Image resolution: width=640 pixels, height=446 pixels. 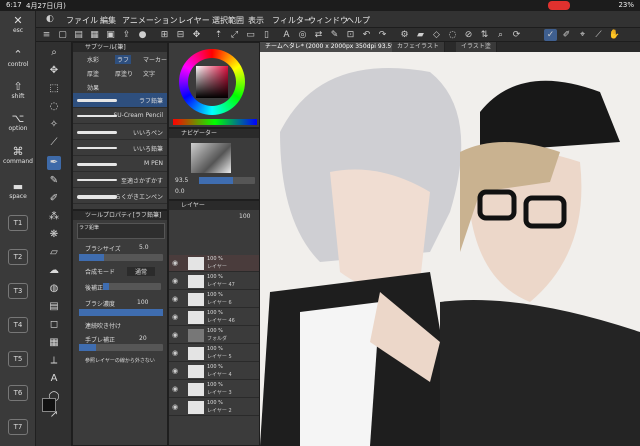 I want to click on material-icon: ⊟, so click(x=180, y=35).